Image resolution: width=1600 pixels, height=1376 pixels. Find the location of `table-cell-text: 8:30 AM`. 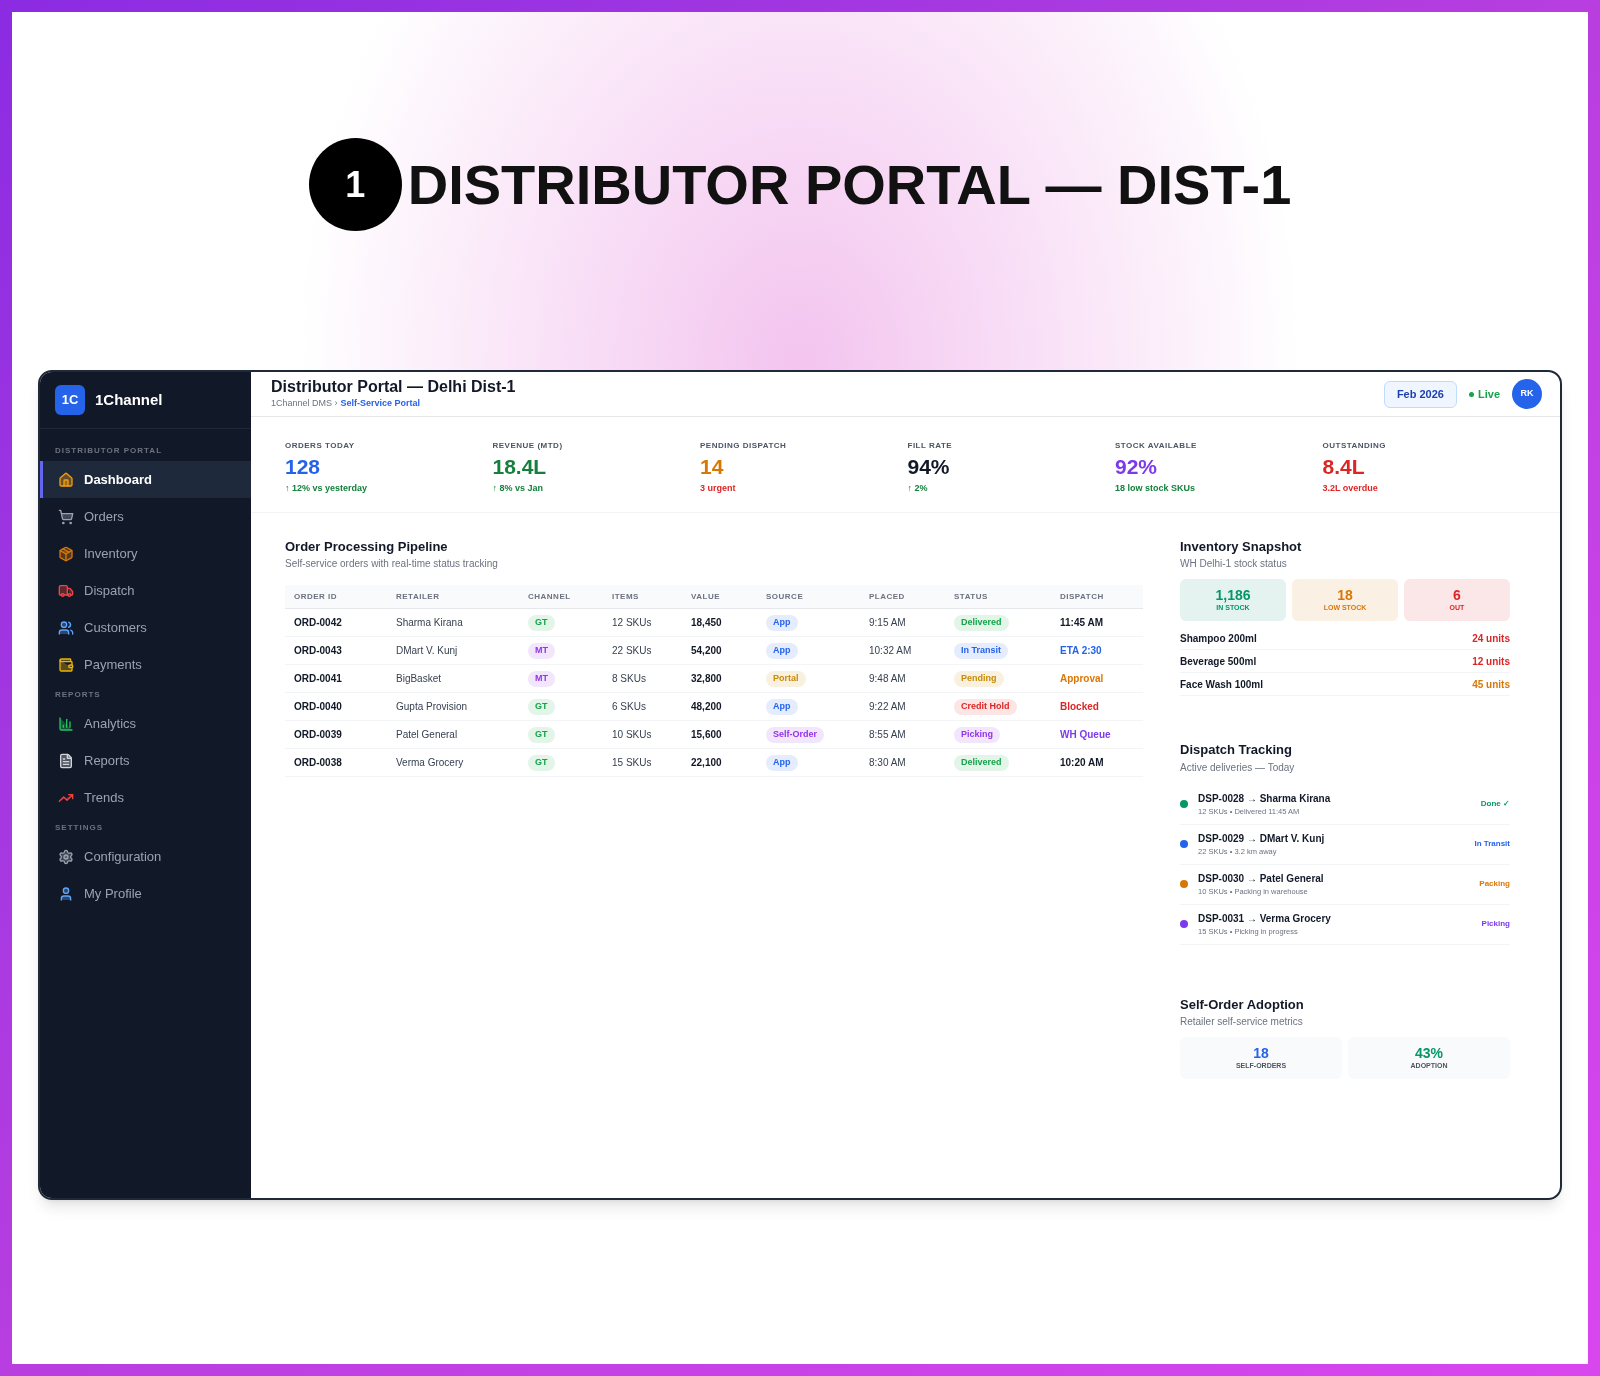

table-cell-text: 8:30 AM is located at coordinates (887, 763).